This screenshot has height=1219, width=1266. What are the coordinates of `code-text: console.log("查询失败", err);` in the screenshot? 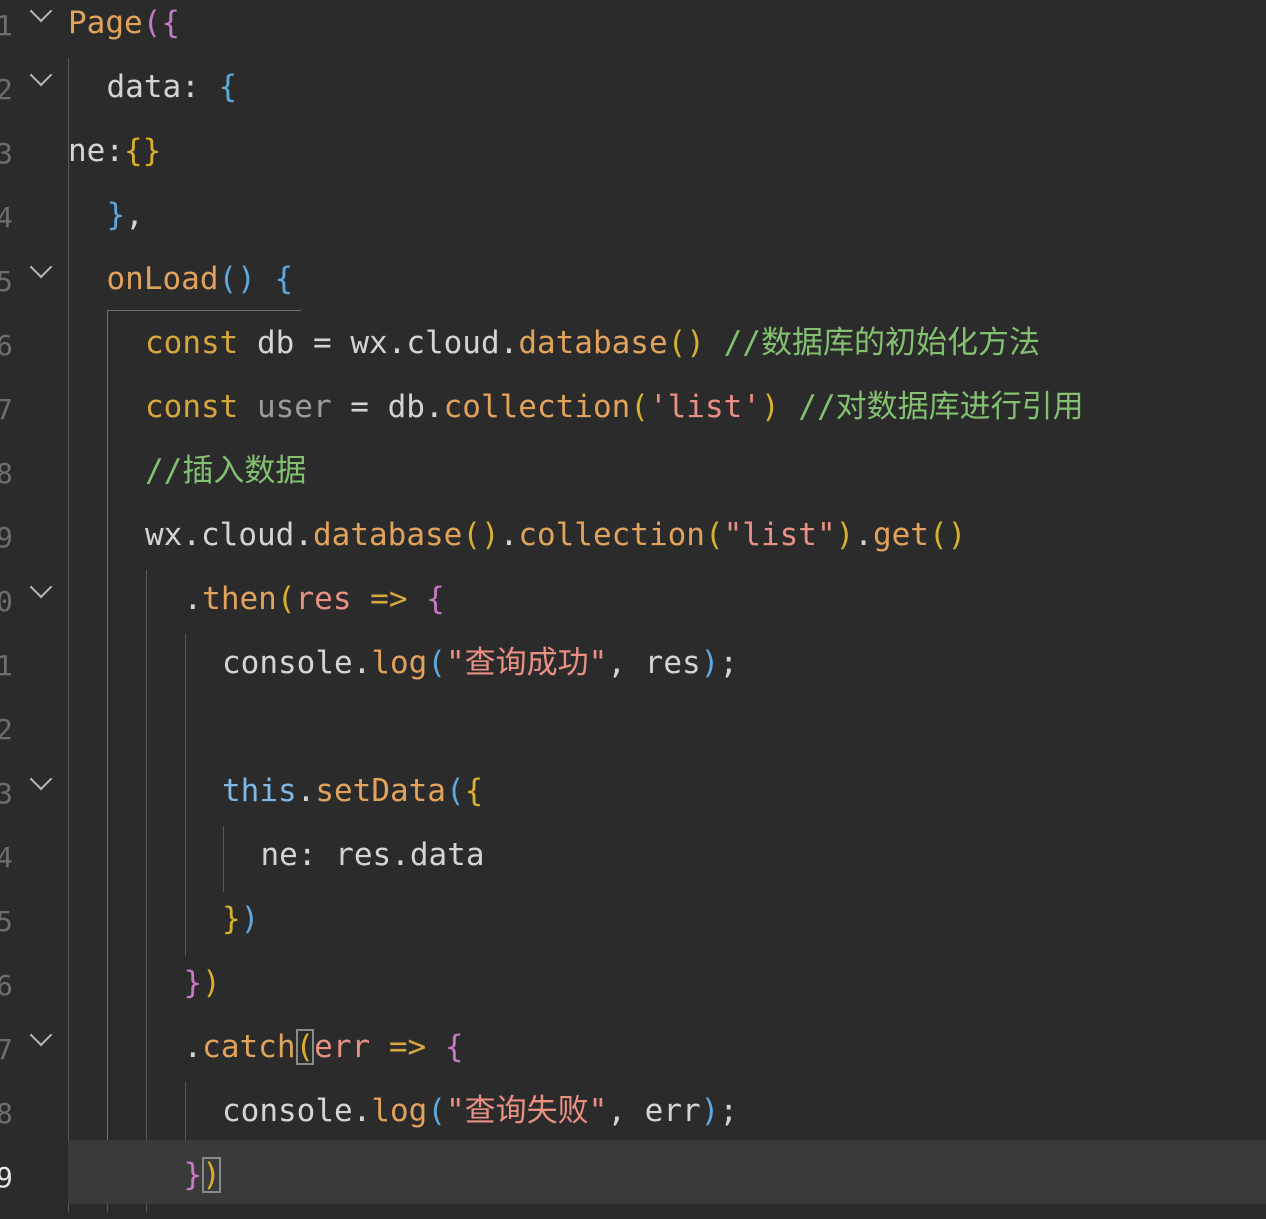 It's located at (480, 1111).